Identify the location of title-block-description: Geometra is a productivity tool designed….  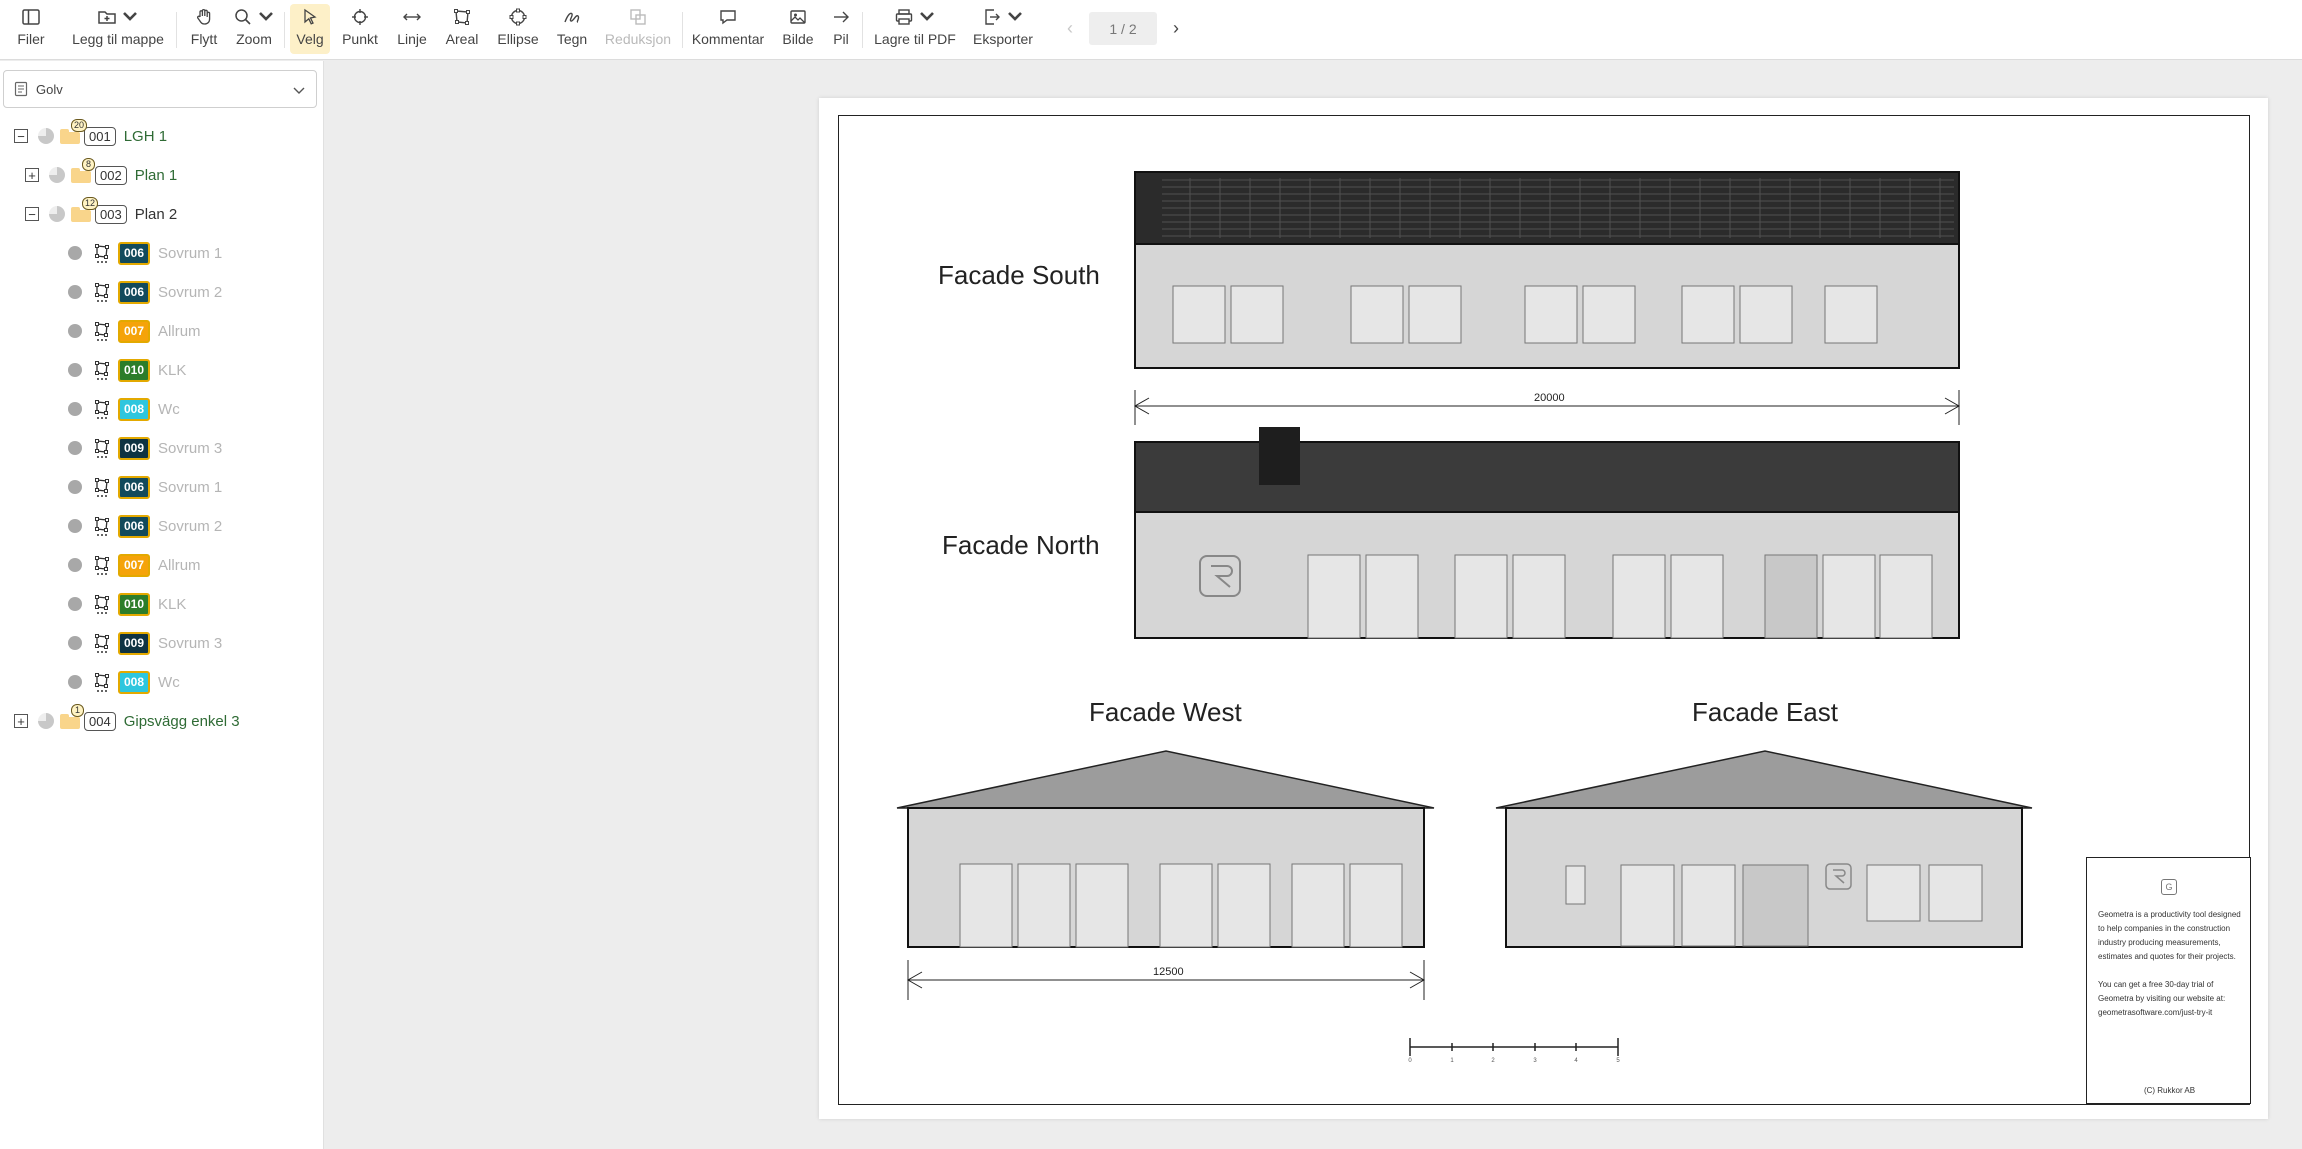
(2169, 935).